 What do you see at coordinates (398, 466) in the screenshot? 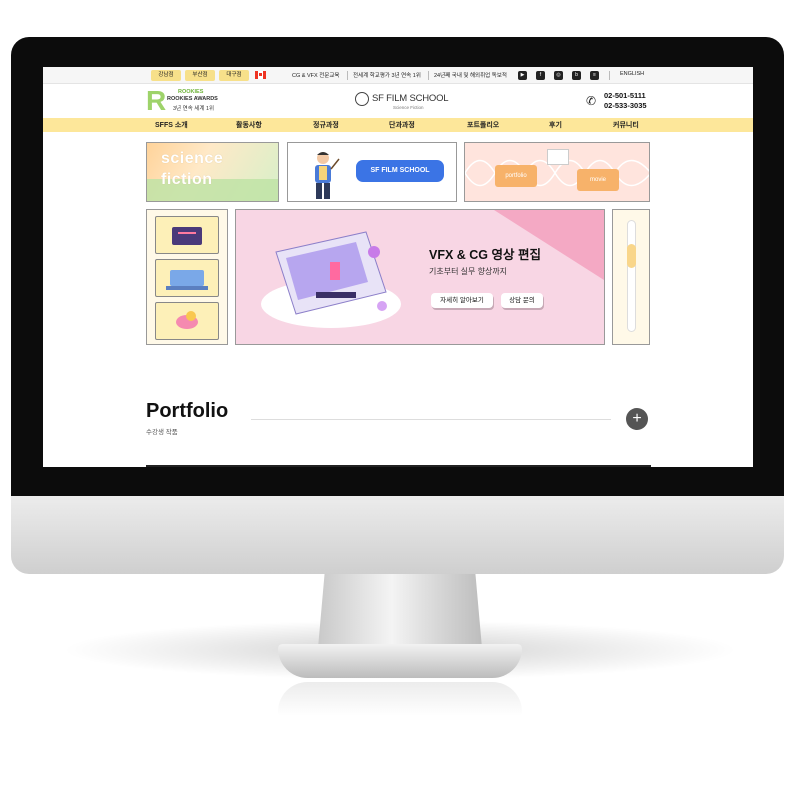
I see `portfolio-gallery-top-edge` at bounding box center [398, 466].